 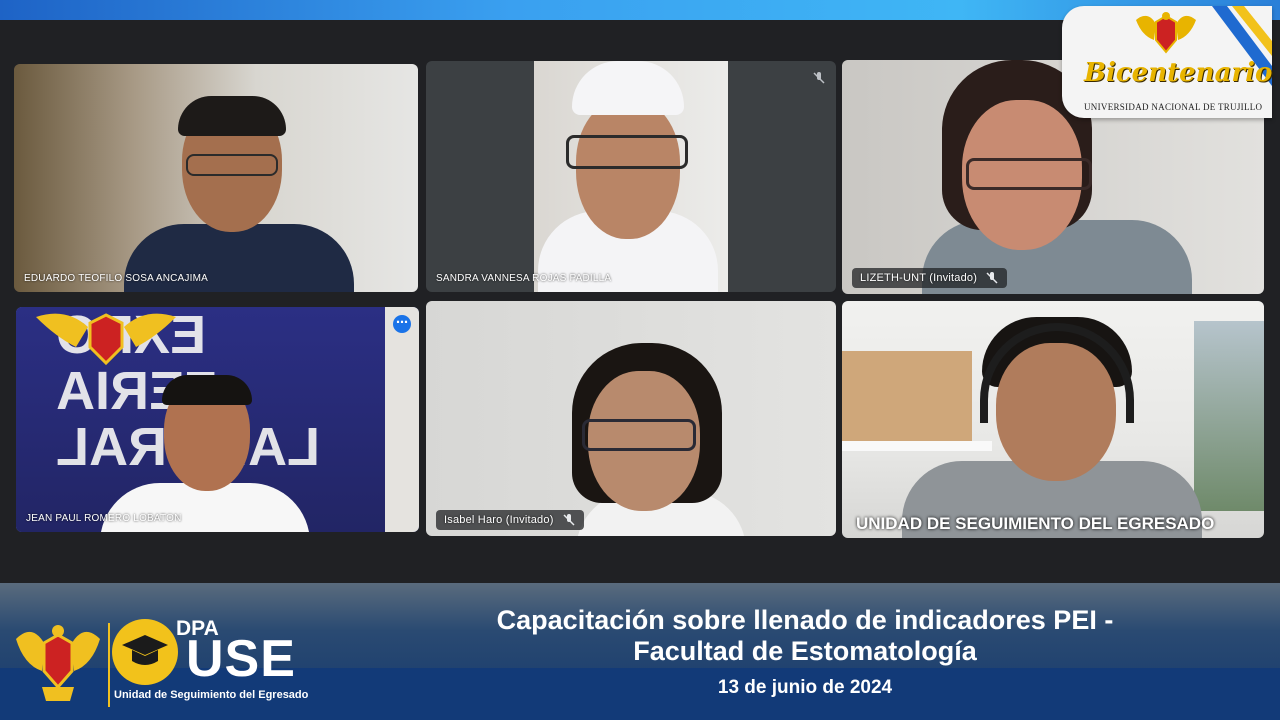 What do you see at coordinates (402, 419) in the screenshot?
I see `wall-right` at bounding box center [402, 419].